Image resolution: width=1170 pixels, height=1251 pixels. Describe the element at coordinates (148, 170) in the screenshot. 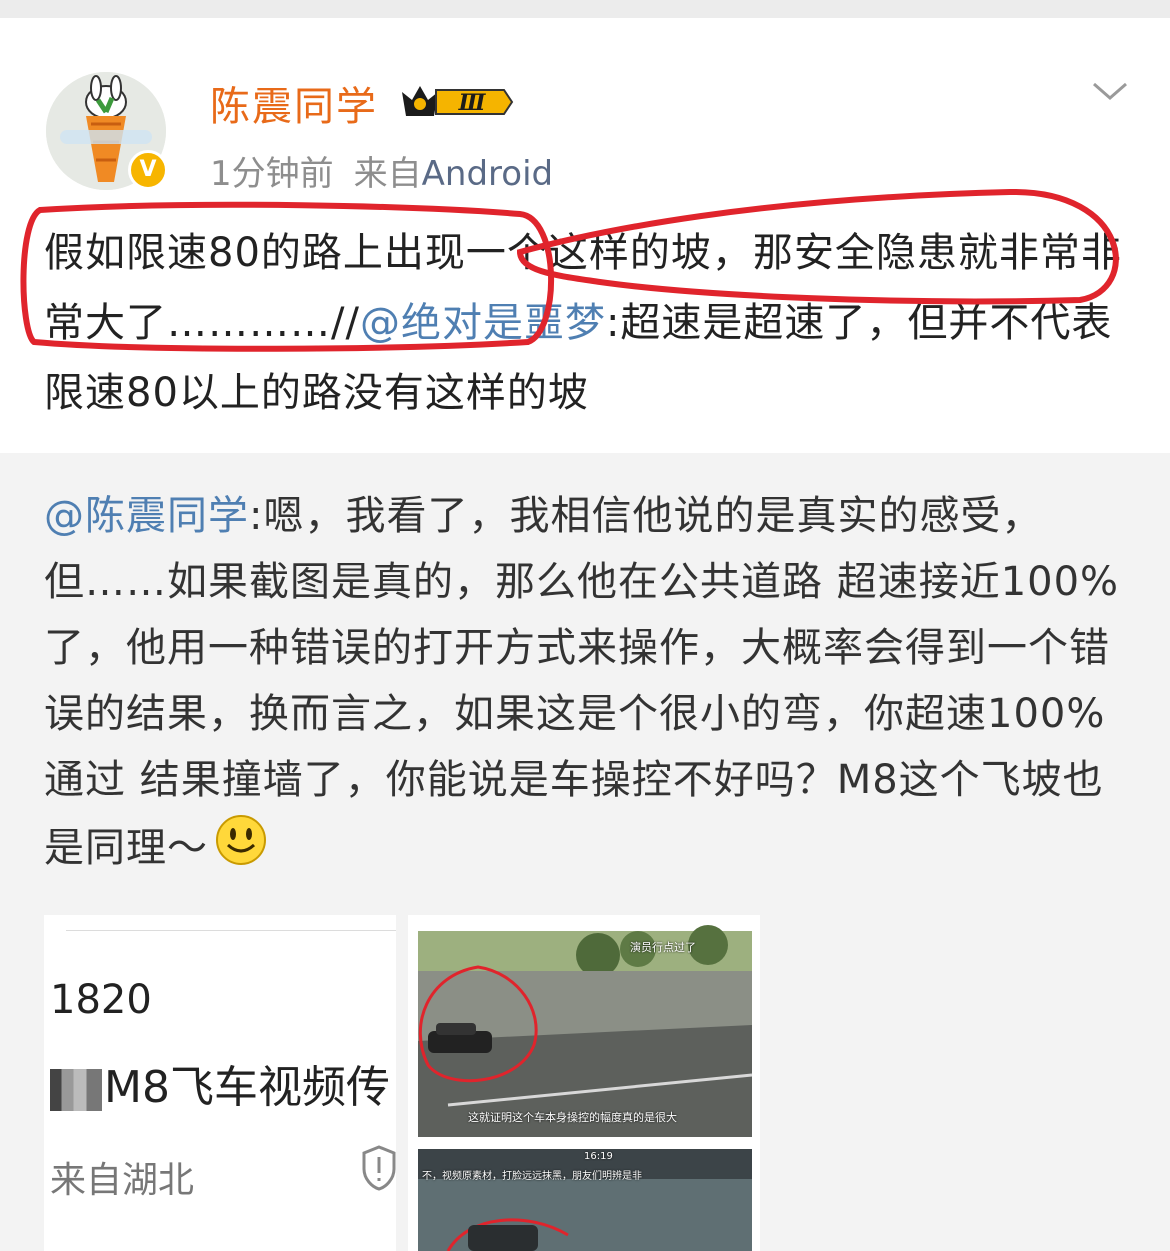

I see `verified-icon: V` at that location.